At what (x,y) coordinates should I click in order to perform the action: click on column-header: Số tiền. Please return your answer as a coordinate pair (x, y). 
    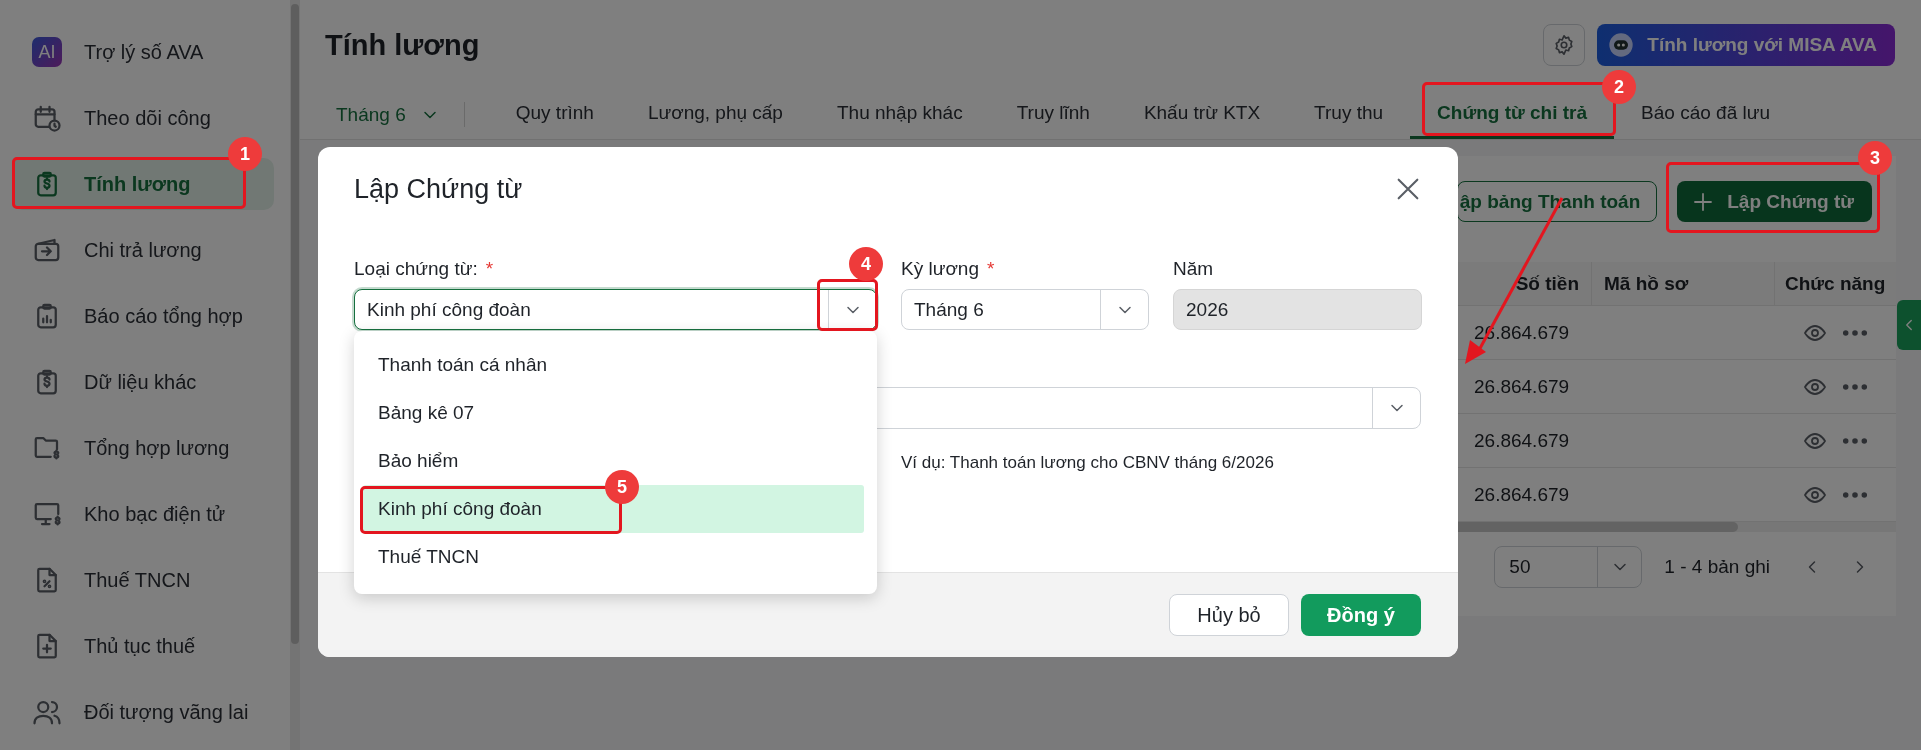
    Looking at the image, I should click on (1527, 284).